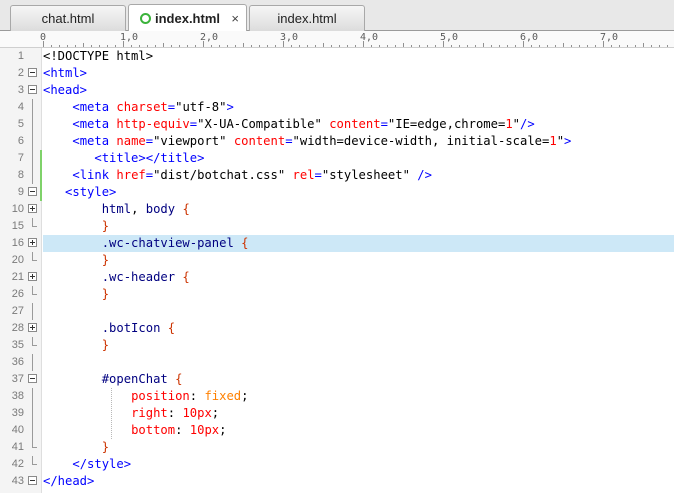 The height and width of the screenshot is (493, 674). I want to click on code-line: 20 }, so click(337, 260).